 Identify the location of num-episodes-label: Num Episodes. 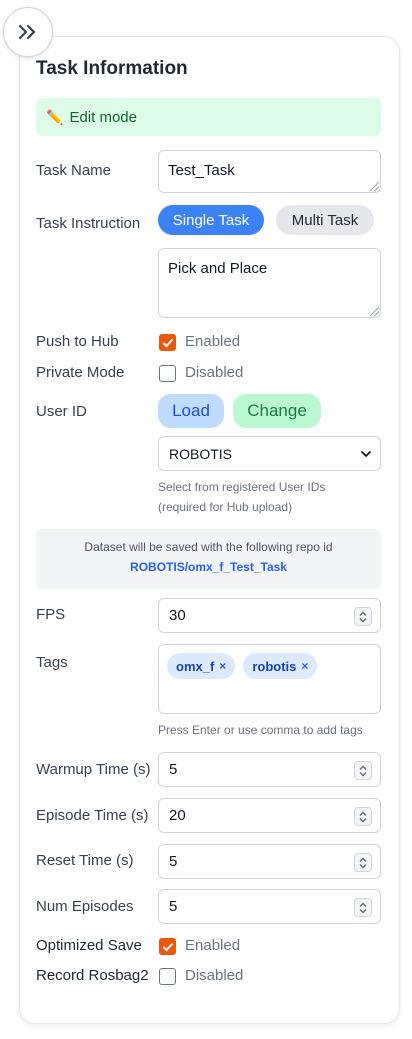
(85, 906).